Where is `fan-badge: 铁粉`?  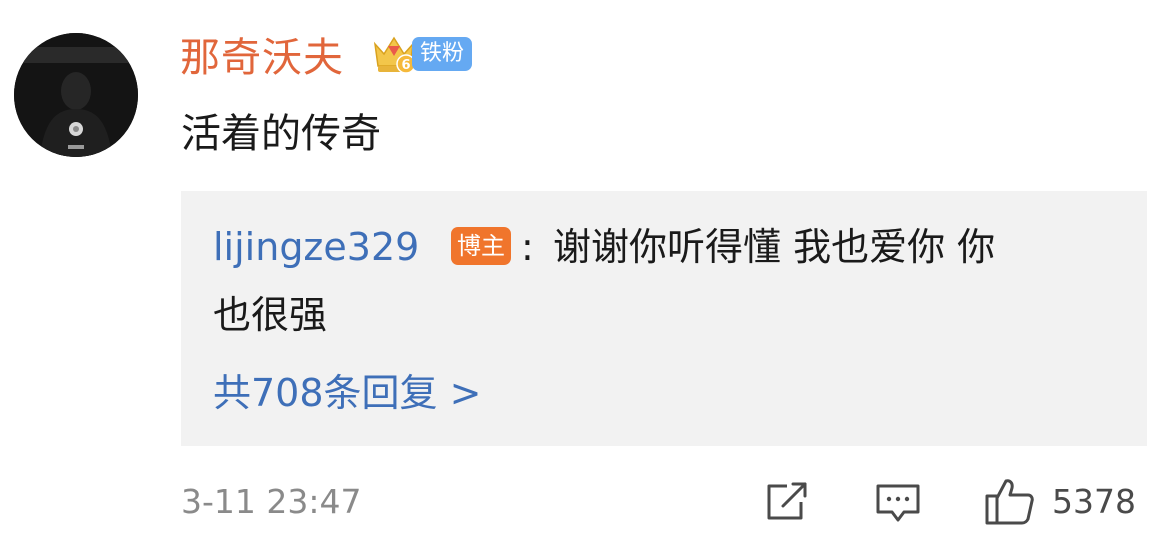
fan-badge: 铁粉 is located at coordinates (442, 54).